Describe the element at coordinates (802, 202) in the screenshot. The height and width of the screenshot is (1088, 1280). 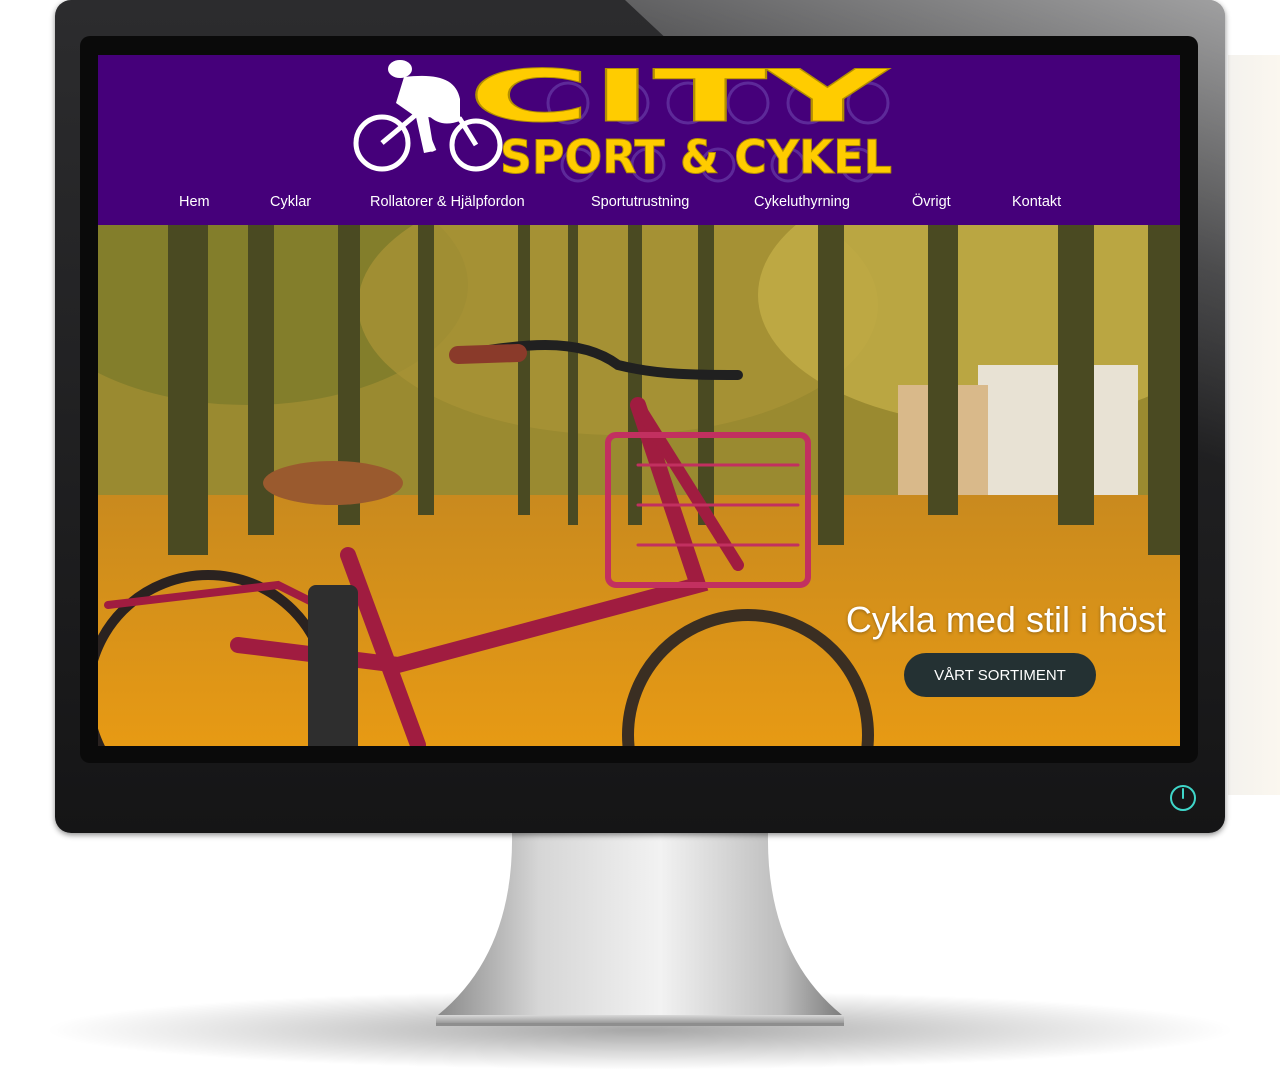
I see `nav-item-cykeluthyrning: Cykeluthyrning` at that location.